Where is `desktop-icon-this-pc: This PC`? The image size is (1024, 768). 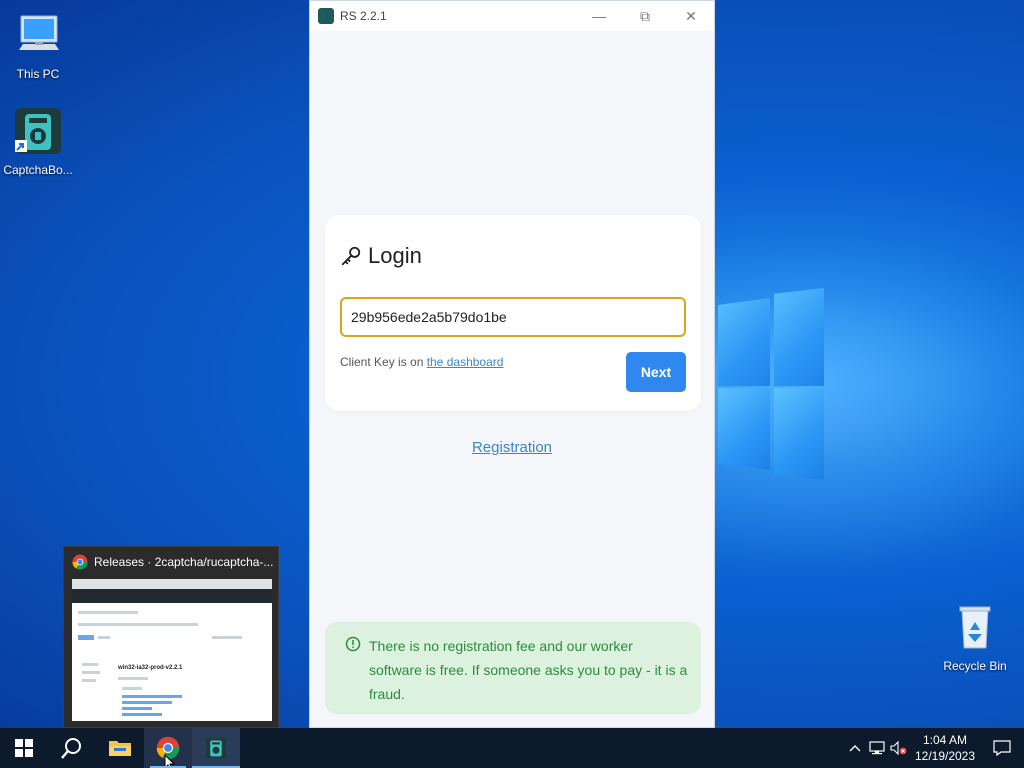
desktop-icon-this-pc: This PC is located at coordinates (38, 45).